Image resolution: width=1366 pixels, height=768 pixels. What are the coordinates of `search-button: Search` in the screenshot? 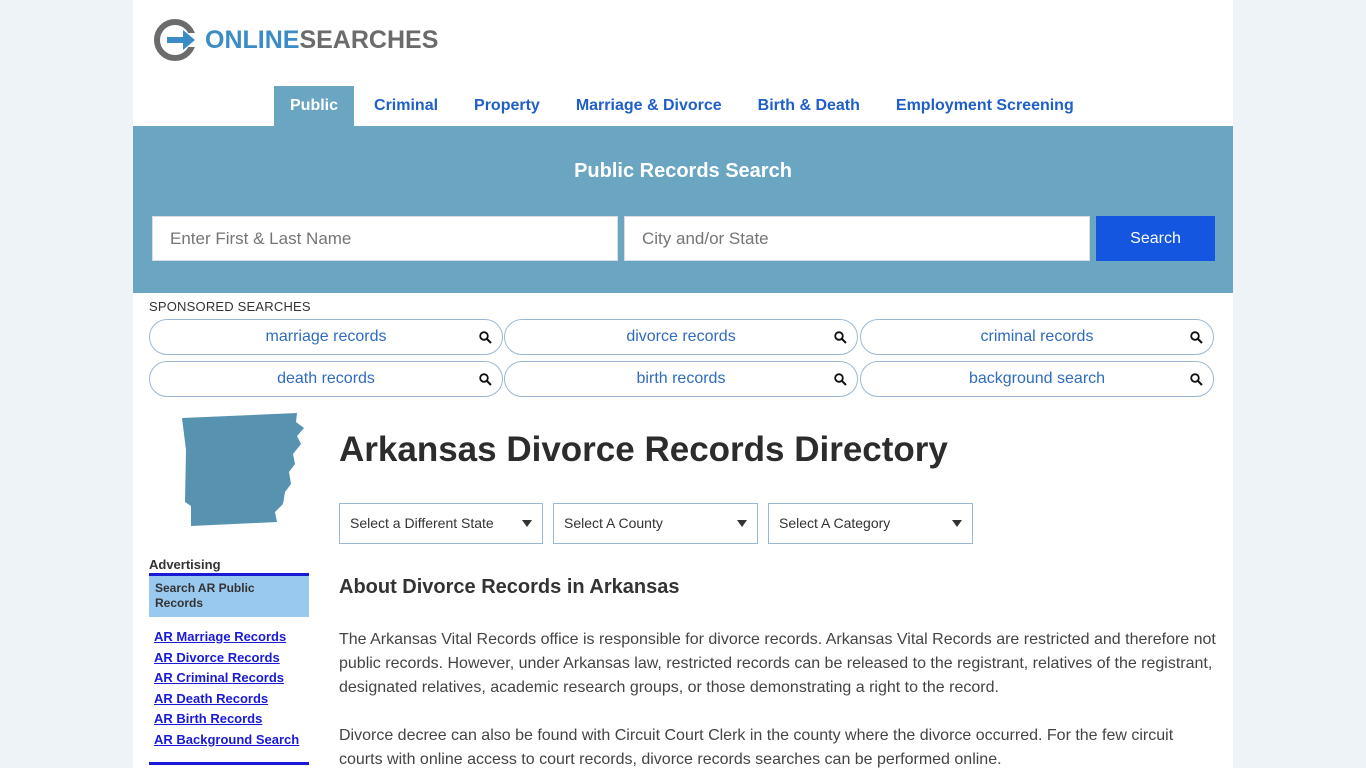 It's located at (1155, 238).